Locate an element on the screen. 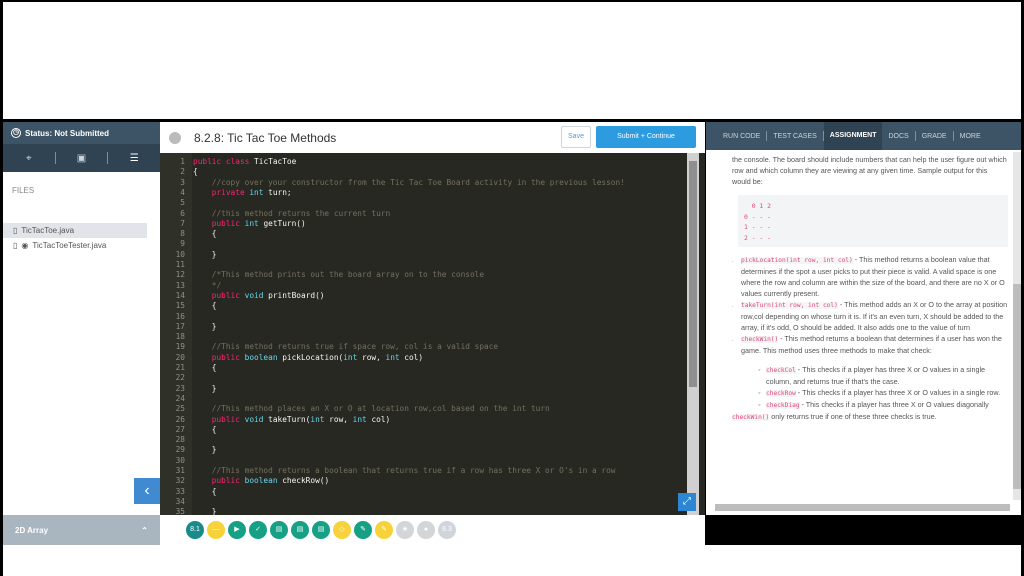 The image size is (1024, 576). sidebar-footer: 2D Array ⌃ is located at coordinates (81, 530).